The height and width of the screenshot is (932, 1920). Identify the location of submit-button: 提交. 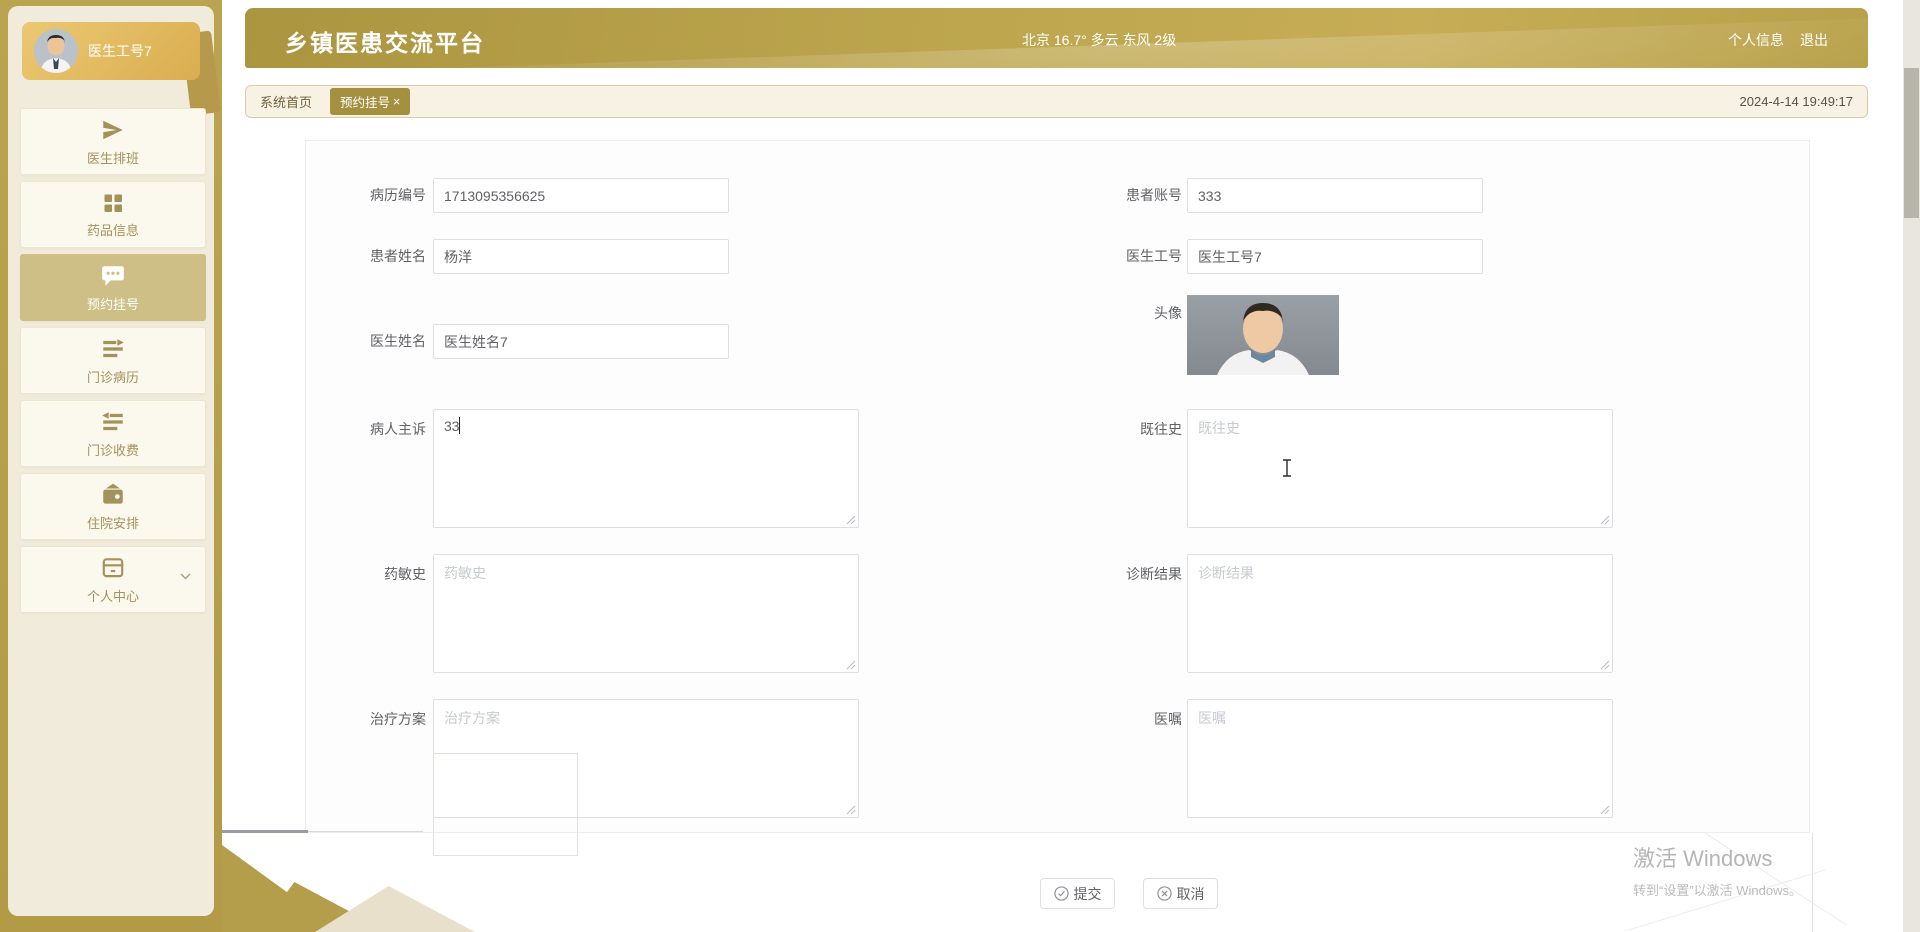
(1077, 893).